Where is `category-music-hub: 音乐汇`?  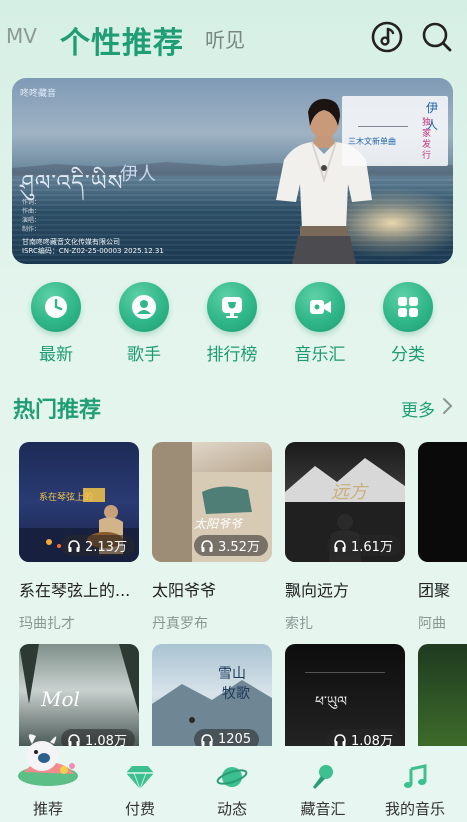 category-music-hub: 音乐汇 is located at coordinates (320, 323).